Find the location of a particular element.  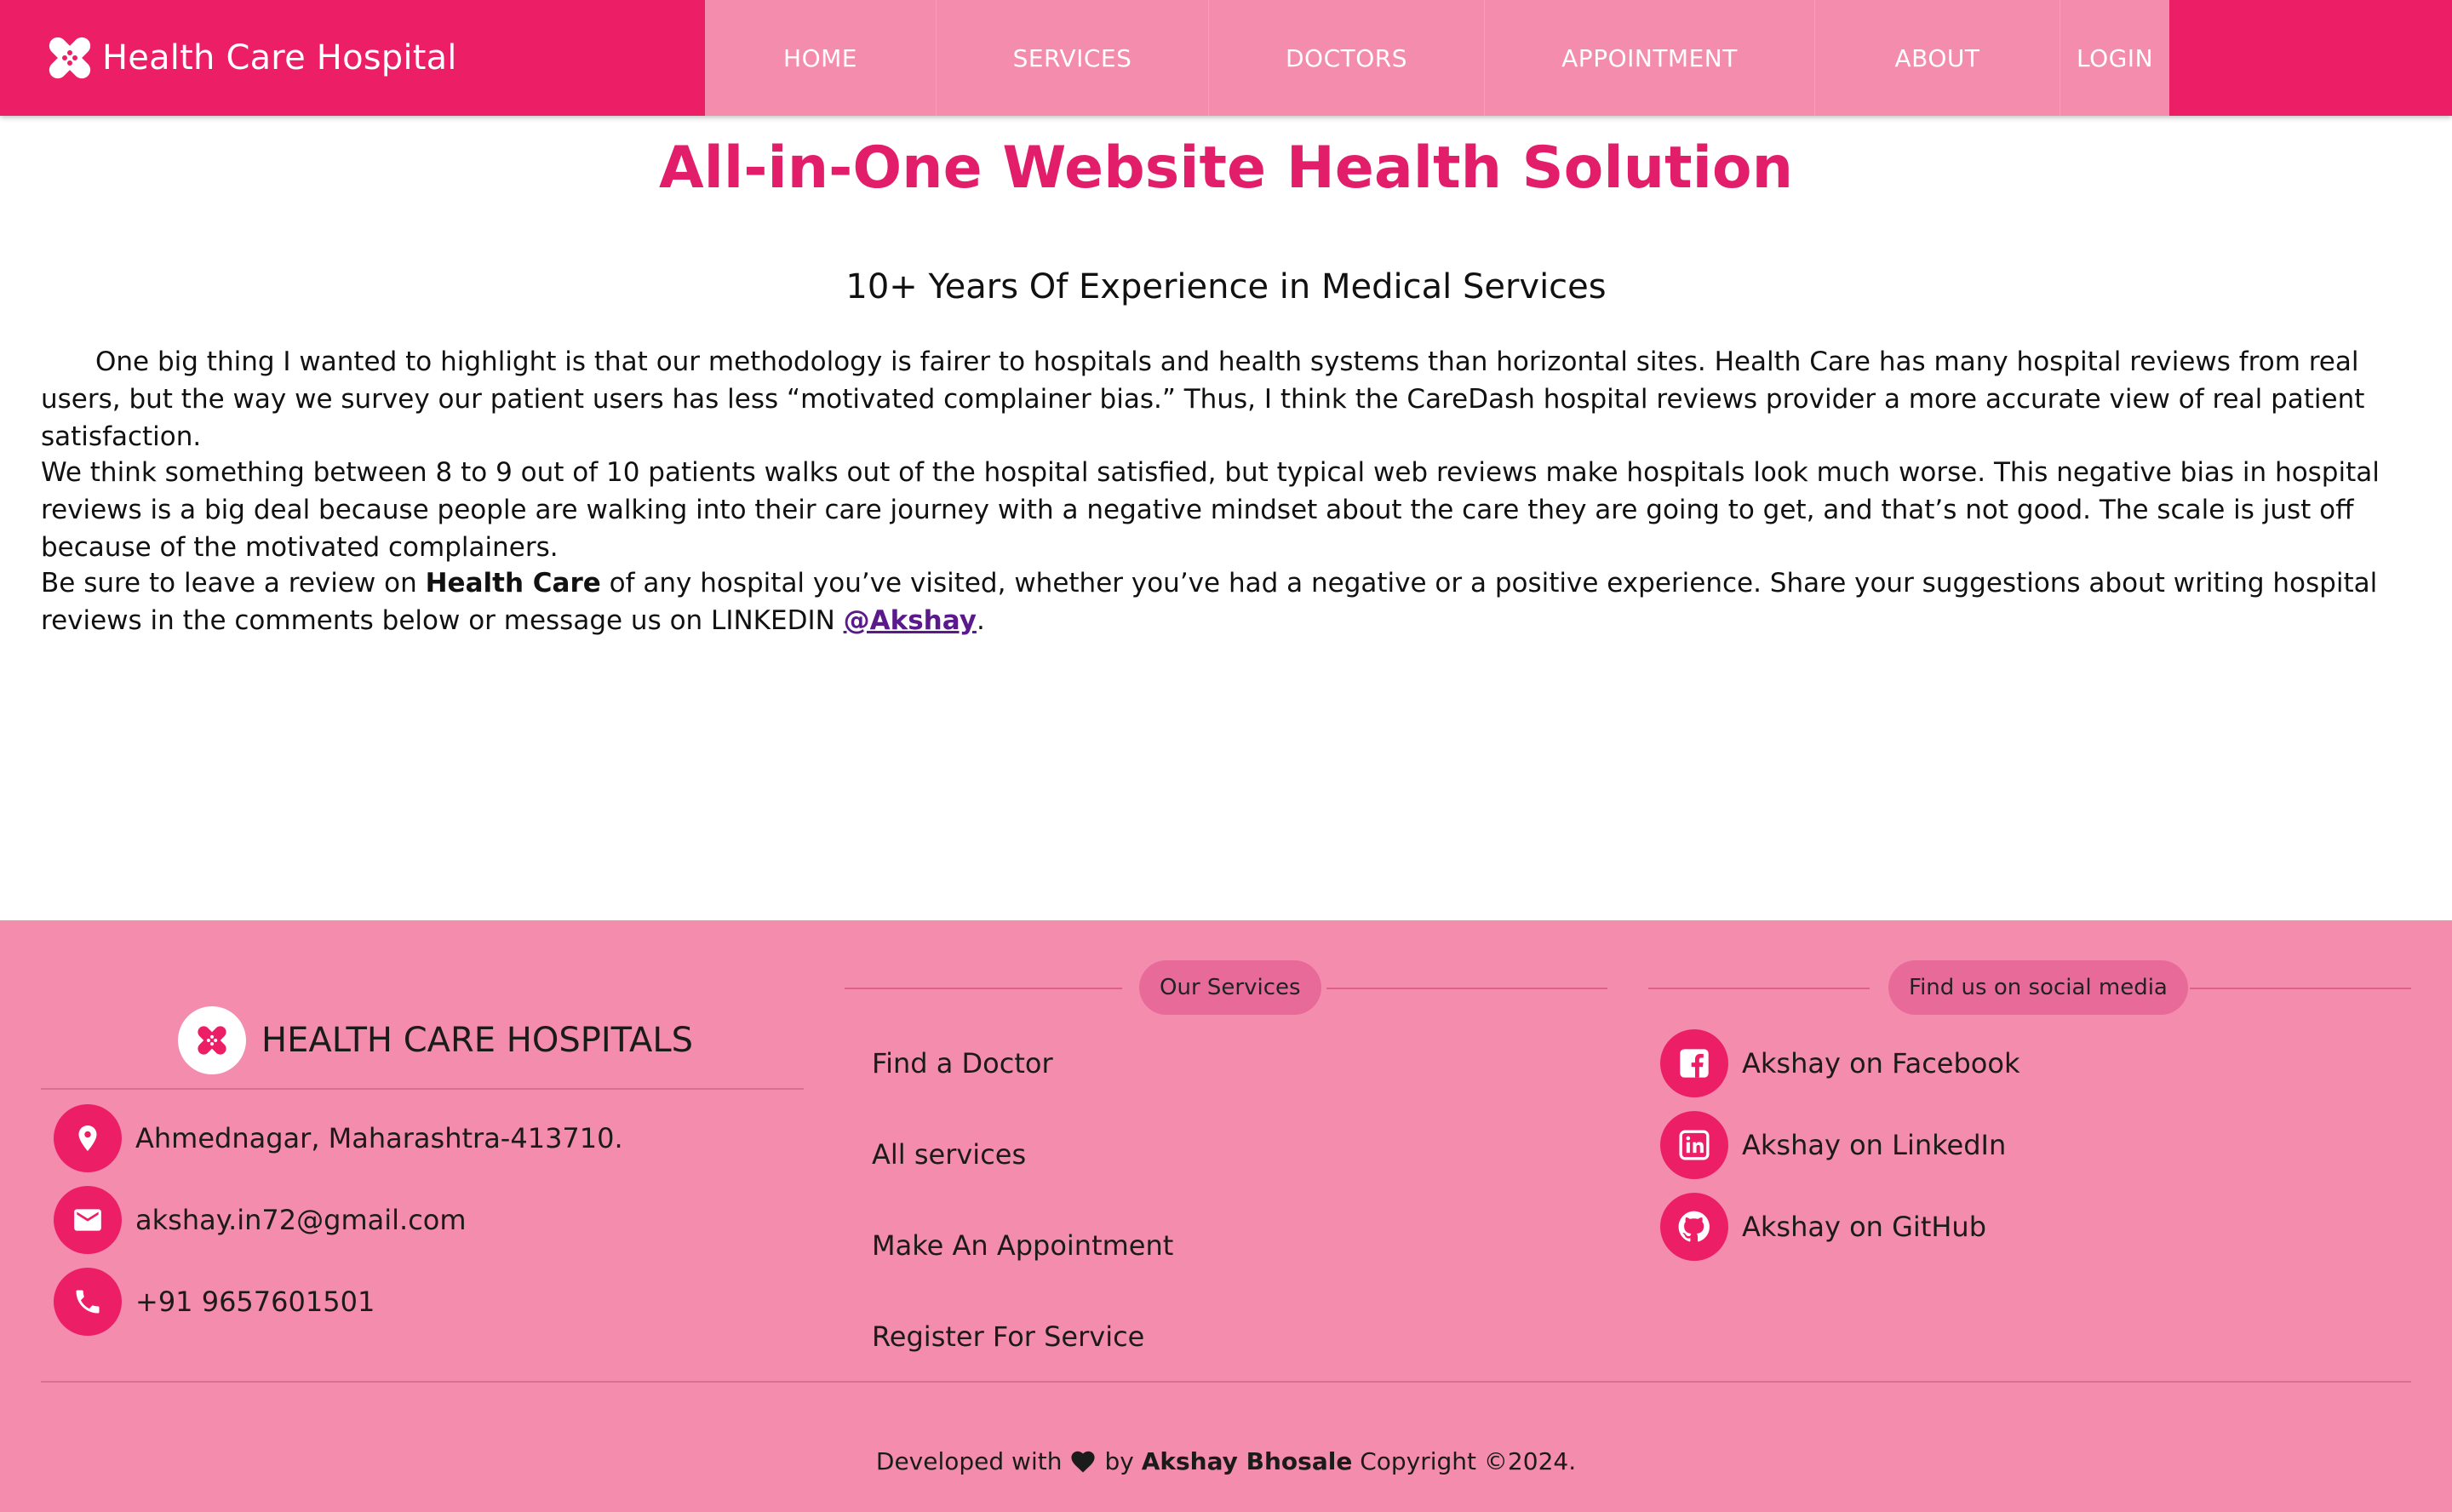

facebook-icon is located at coordinates (1694, 1063).